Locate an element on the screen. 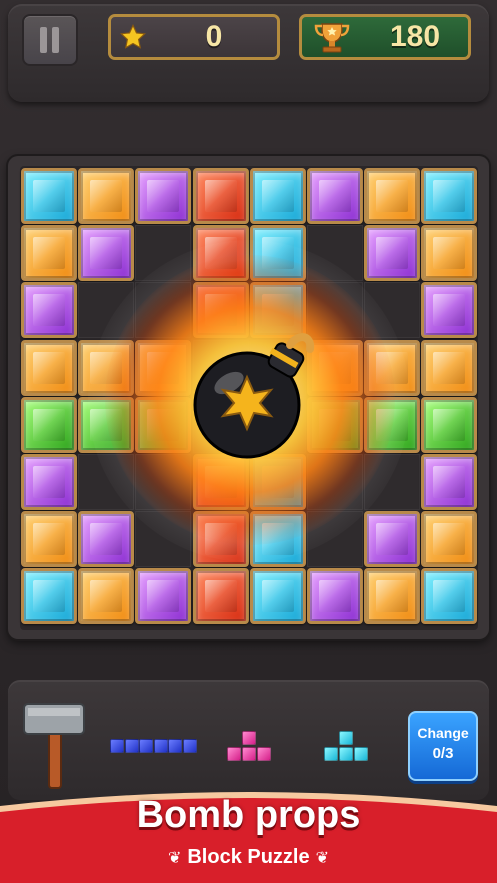  piece-pyramid-pink is located at coordinates (249, 747).